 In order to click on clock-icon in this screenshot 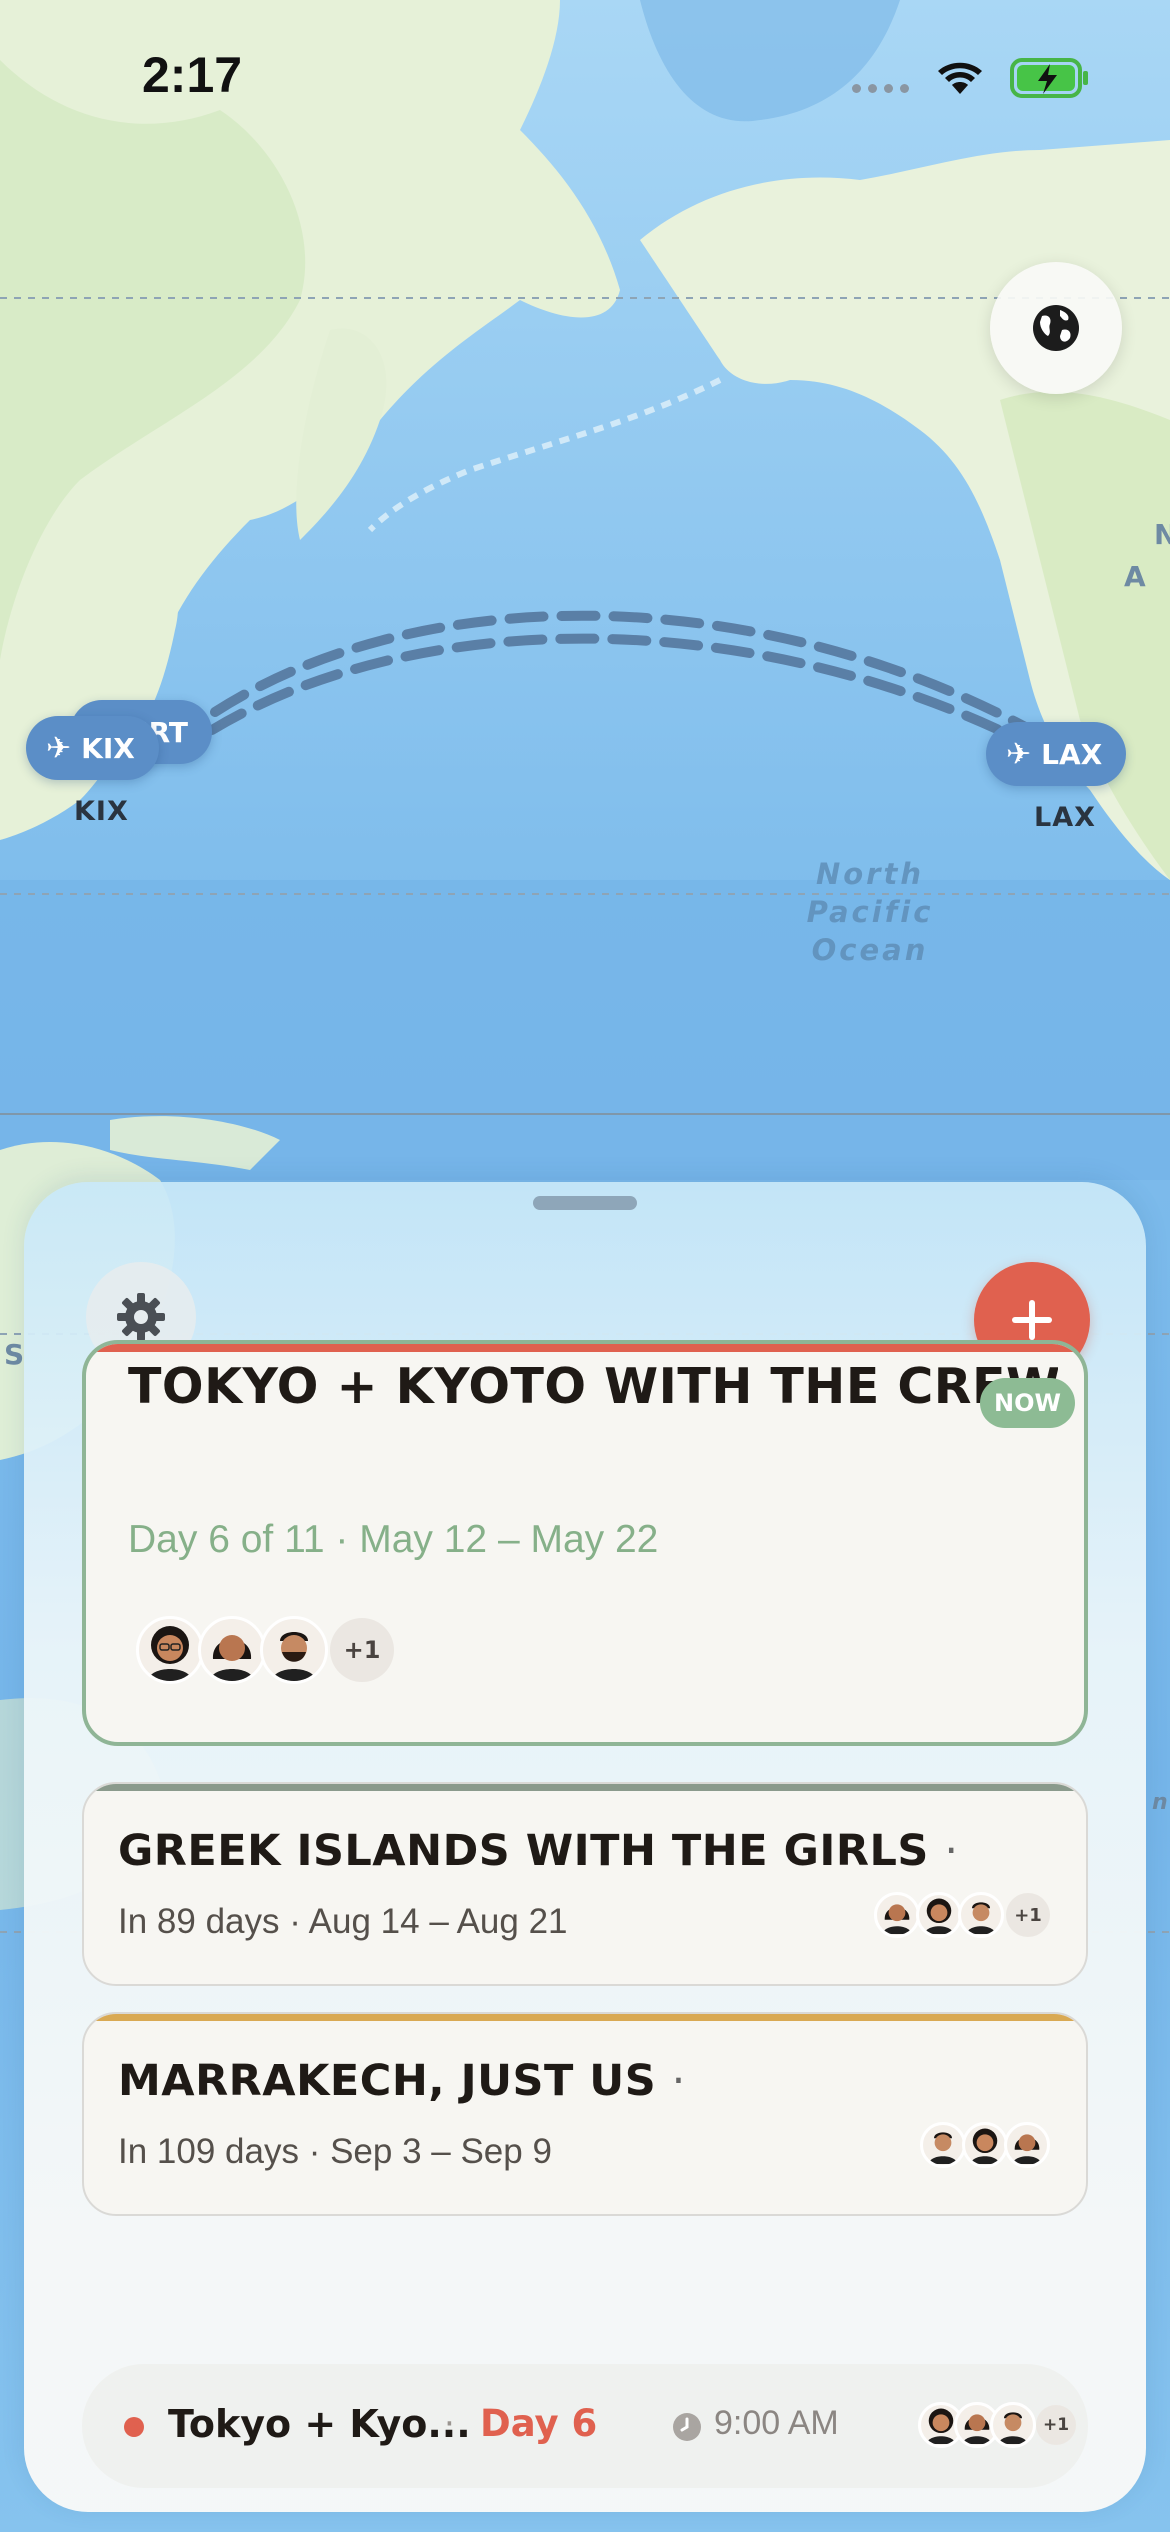, I will do `click(687, 2427)`.